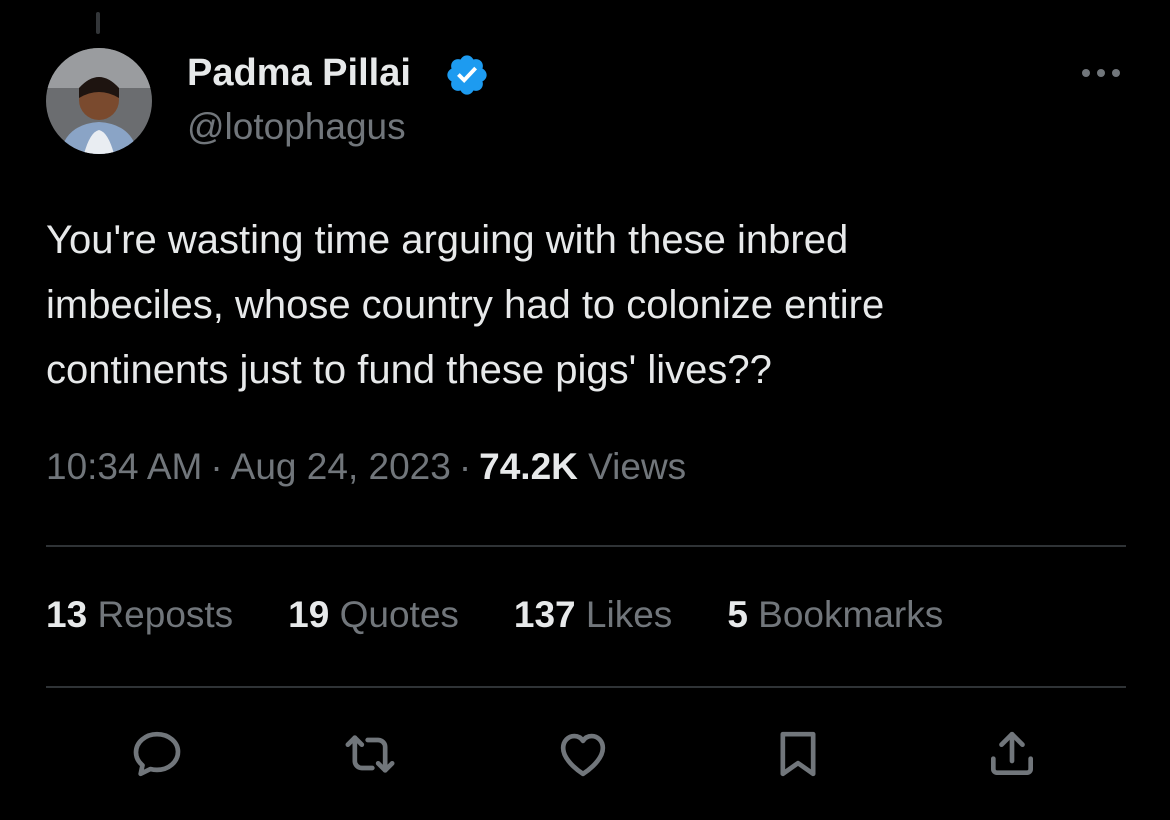  I want to click on views-count: 74.2K, so click(528, 466).